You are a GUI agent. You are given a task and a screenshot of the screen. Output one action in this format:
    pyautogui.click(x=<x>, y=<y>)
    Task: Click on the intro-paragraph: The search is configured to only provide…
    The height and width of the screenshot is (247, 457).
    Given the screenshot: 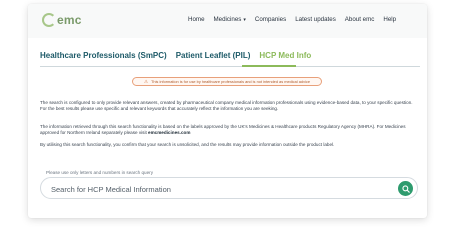 What is the action you would take?
    pyautogui.click(x=226, y=105)
    